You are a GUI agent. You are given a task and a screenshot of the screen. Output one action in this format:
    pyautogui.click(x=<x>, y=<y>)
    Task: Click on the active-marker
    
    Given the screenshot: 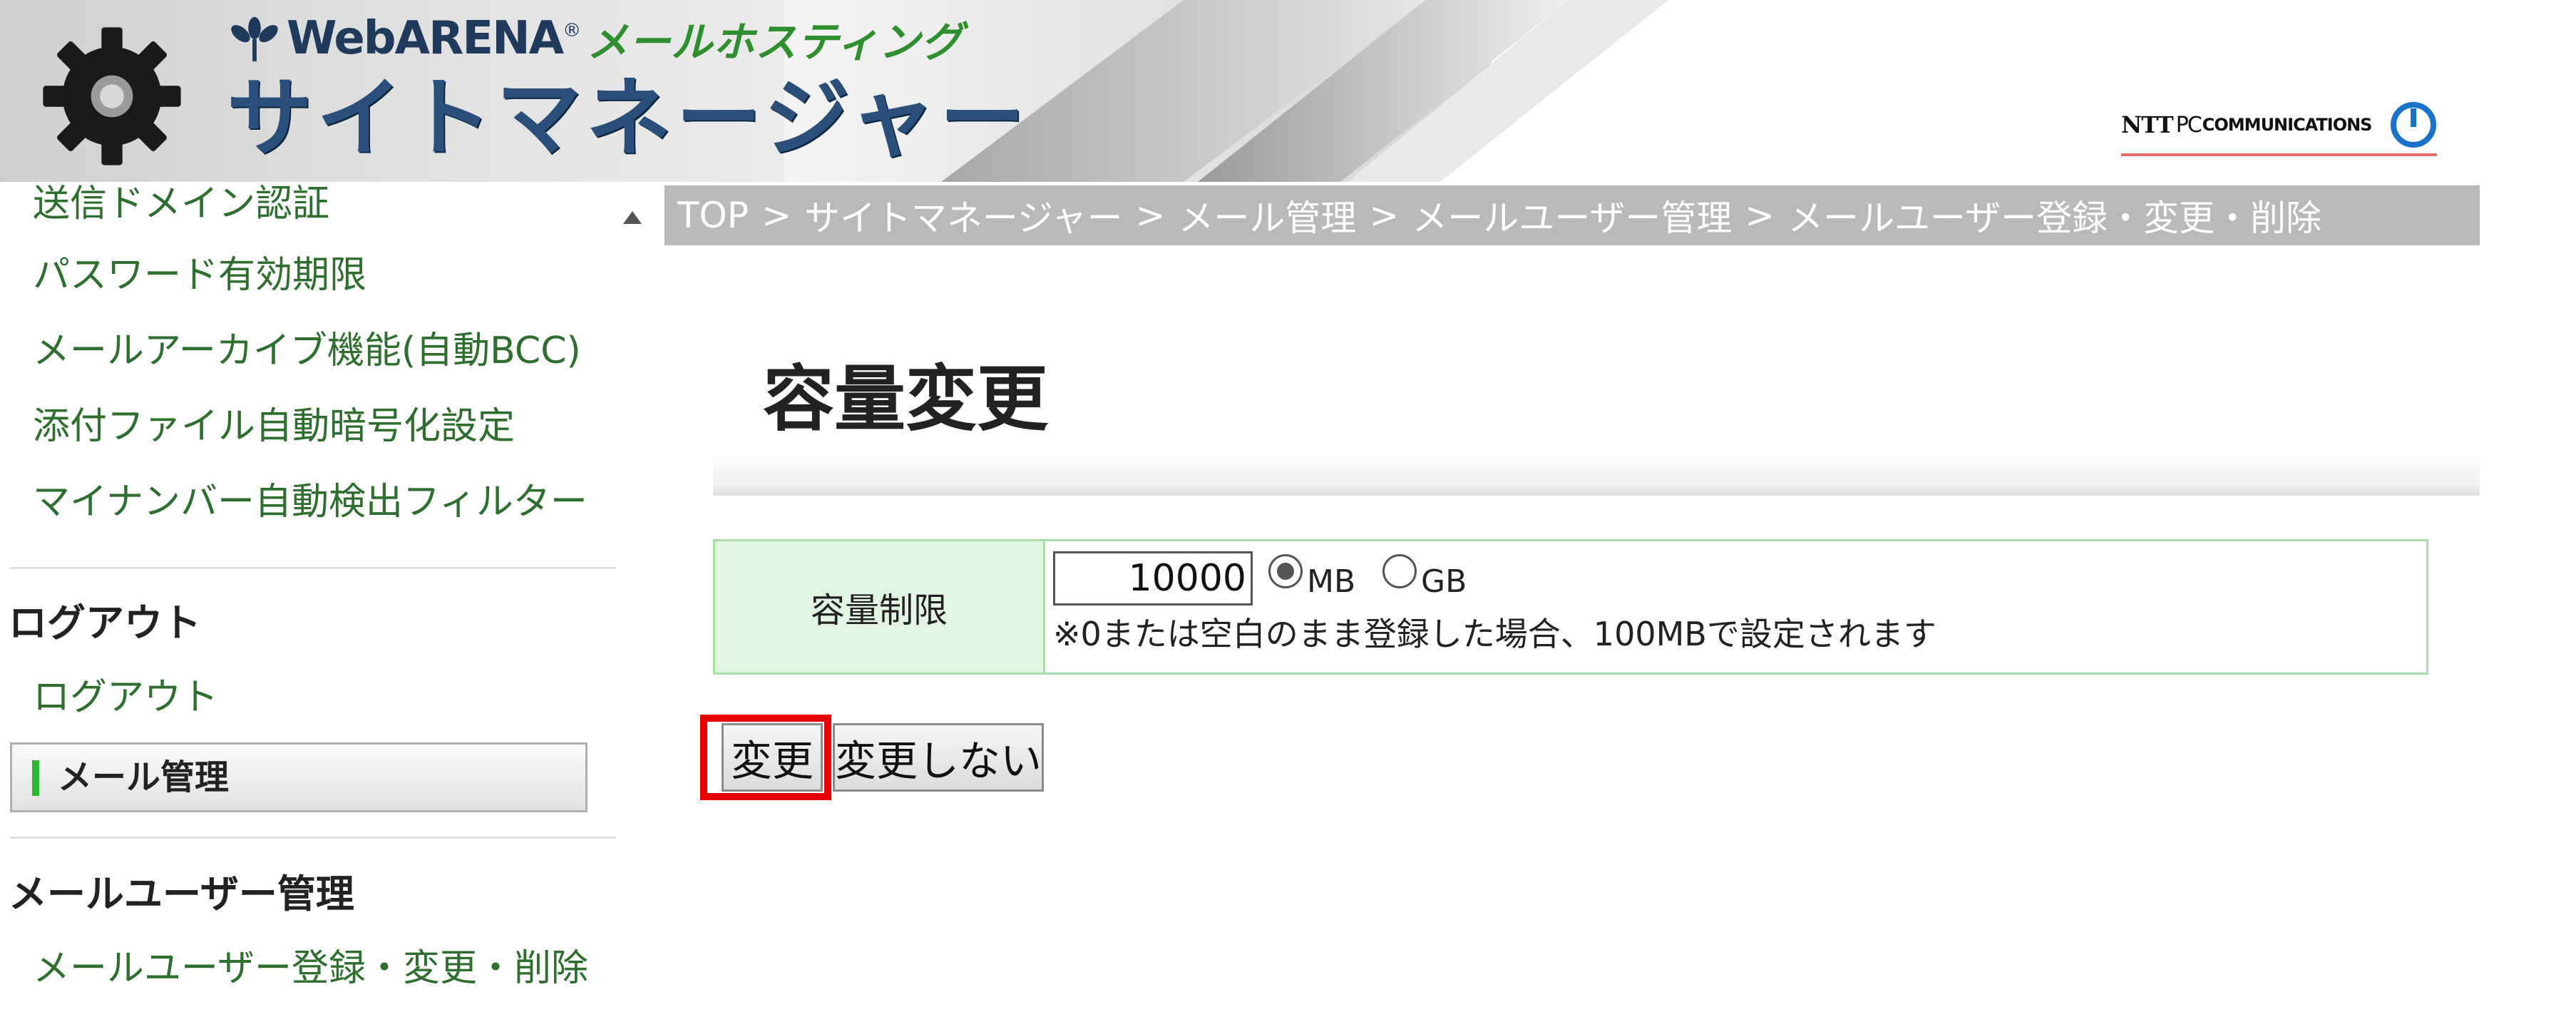 What is the action you would take?
    pyautogui.click(x=35, y=778)
    